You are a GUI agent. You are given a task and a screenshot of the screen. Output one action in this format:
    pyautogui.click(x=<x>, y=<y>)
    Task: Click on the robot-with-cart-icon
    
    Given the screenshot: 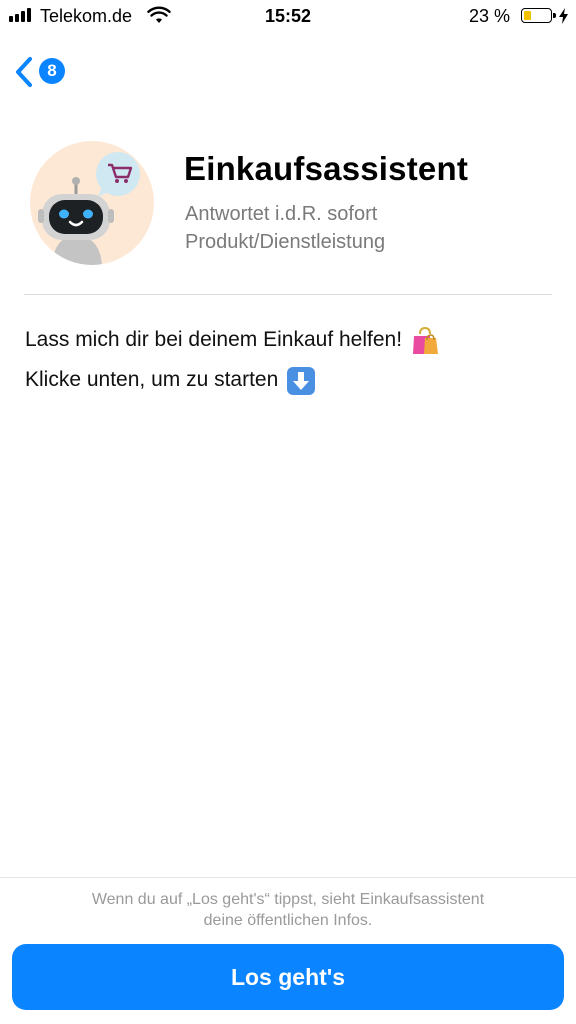 What is the action you would take?
    pyautogui.click(x=89, y=208)
    